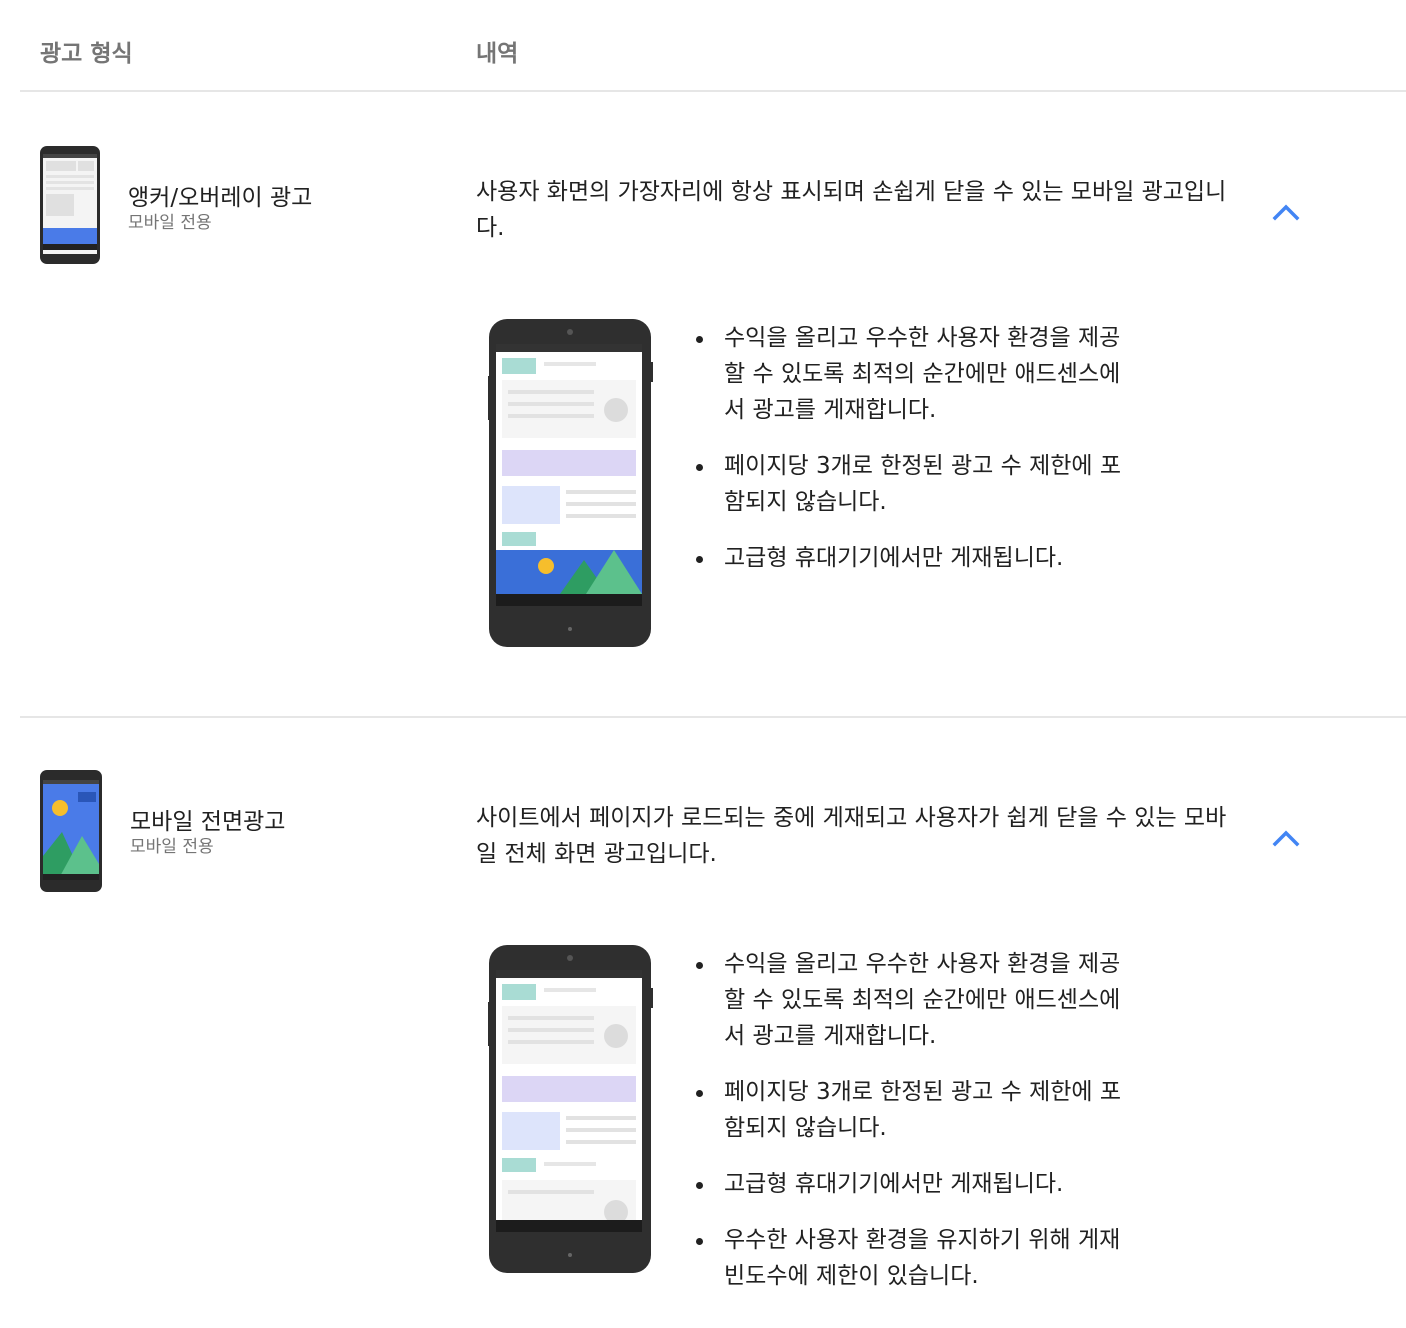 The image size is (1406, 1328). I want to click on format-name: 앵커/오버레이 광고, so click(220, 198).